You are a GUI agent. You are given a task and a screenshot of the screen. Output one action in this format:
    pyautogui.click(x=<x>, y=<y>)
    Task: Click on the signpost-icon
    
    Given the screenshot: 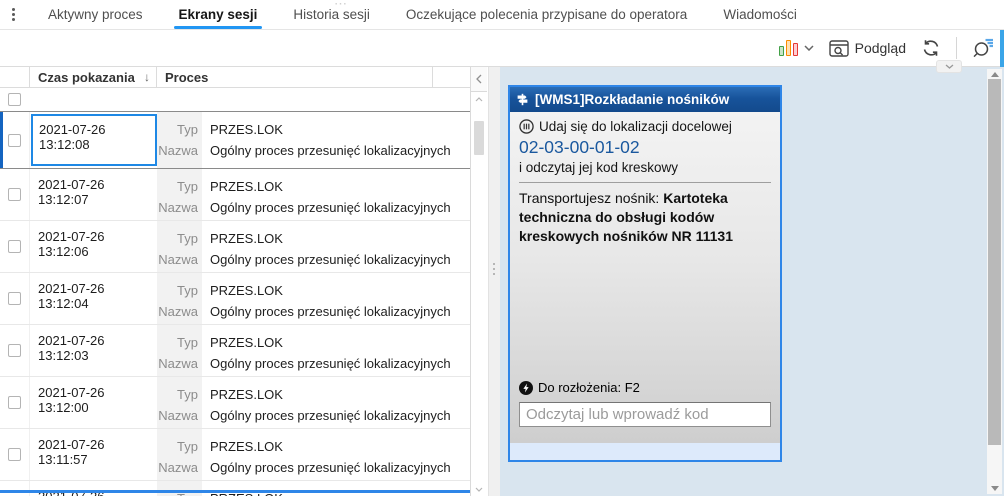 What is the action you would take?
    pyautogui.click(x=522, y=99)
    